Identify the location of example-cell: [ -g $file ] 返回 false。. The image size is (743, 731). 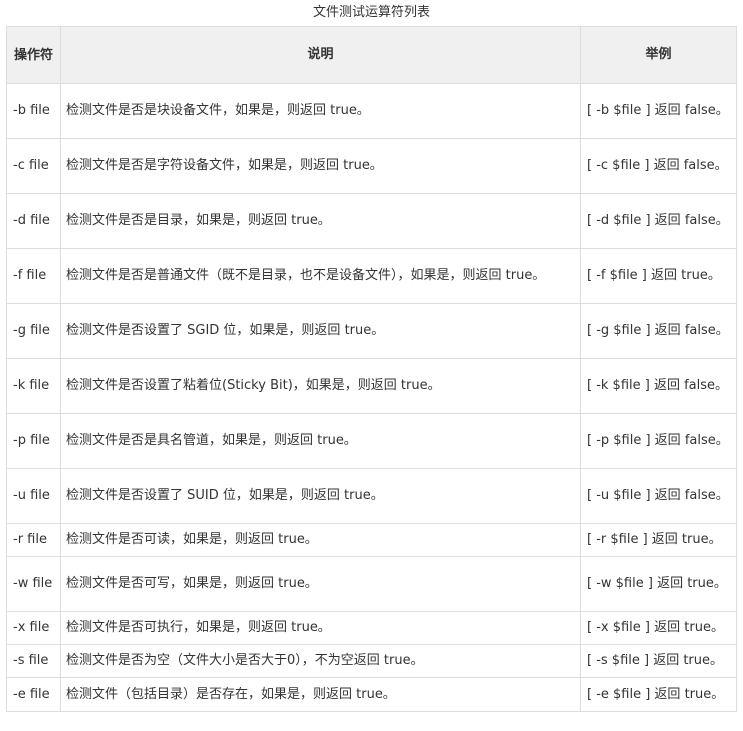
(658, 331).